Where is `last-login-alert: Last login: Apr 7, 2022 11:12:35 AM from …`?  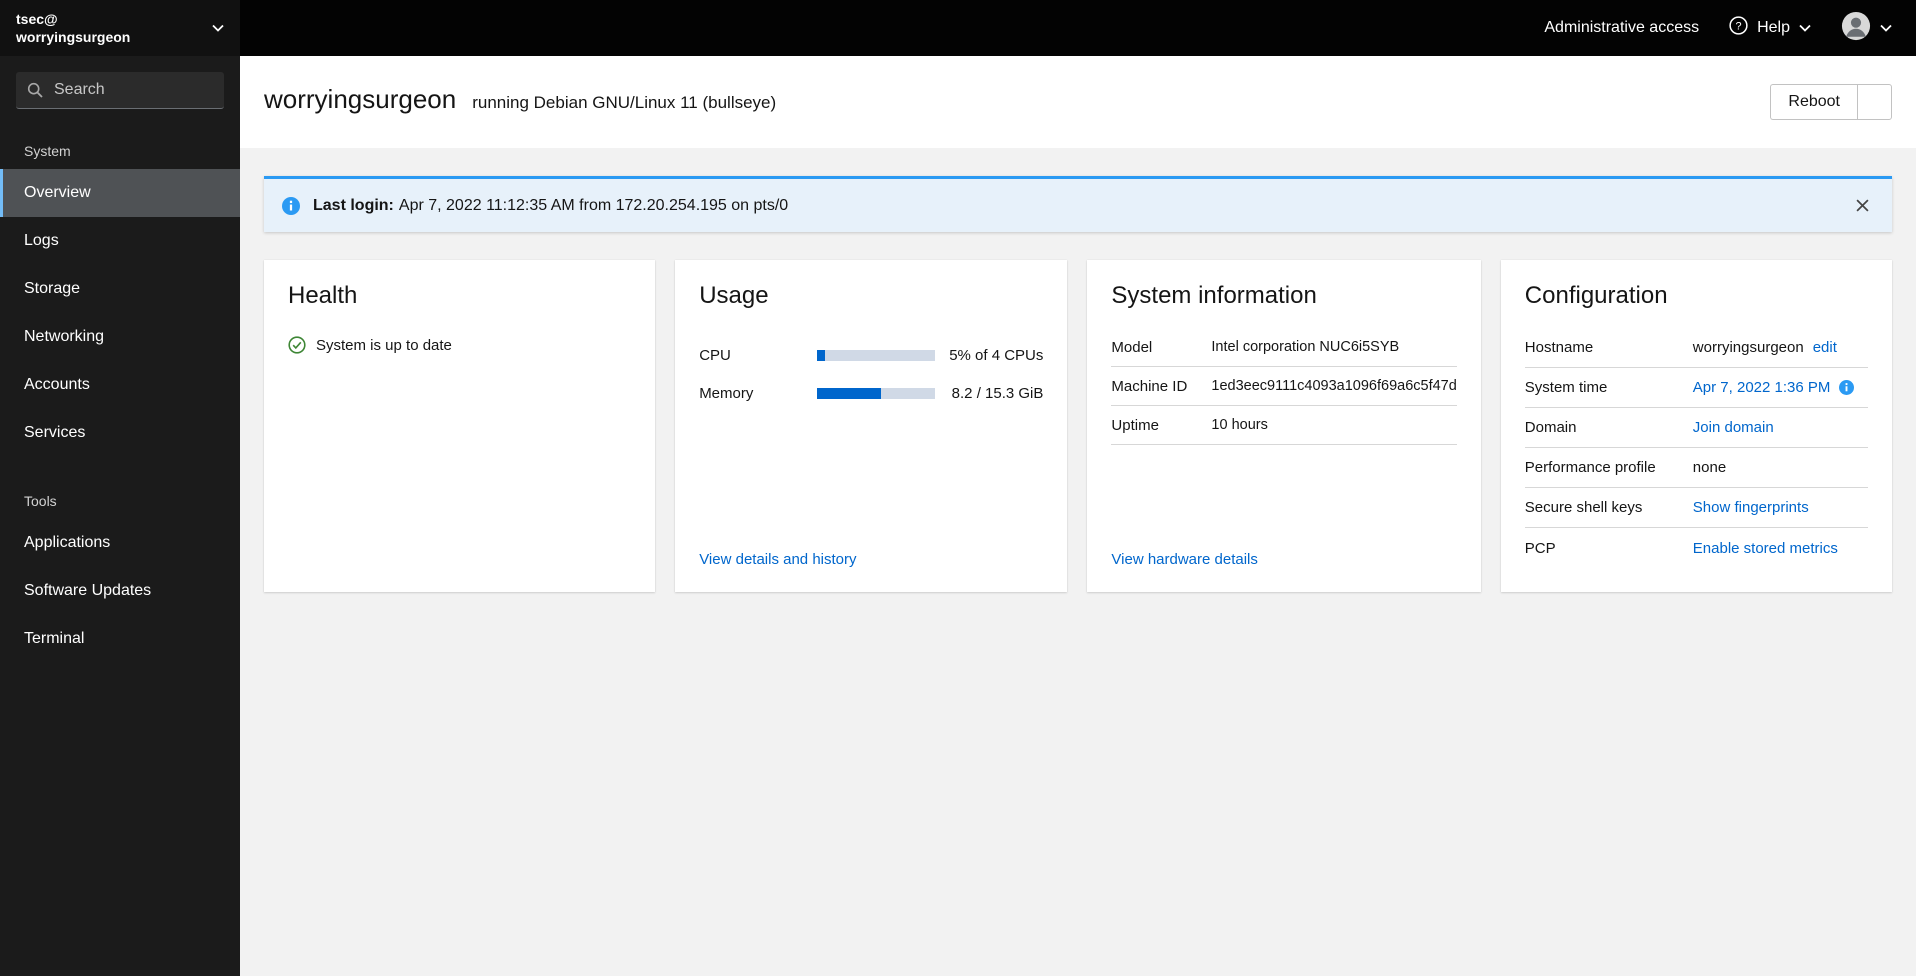
last-login-alert: Last login: Apr 7, 2022 11:12:35 AM from … is located at coordinates (1078, 204).